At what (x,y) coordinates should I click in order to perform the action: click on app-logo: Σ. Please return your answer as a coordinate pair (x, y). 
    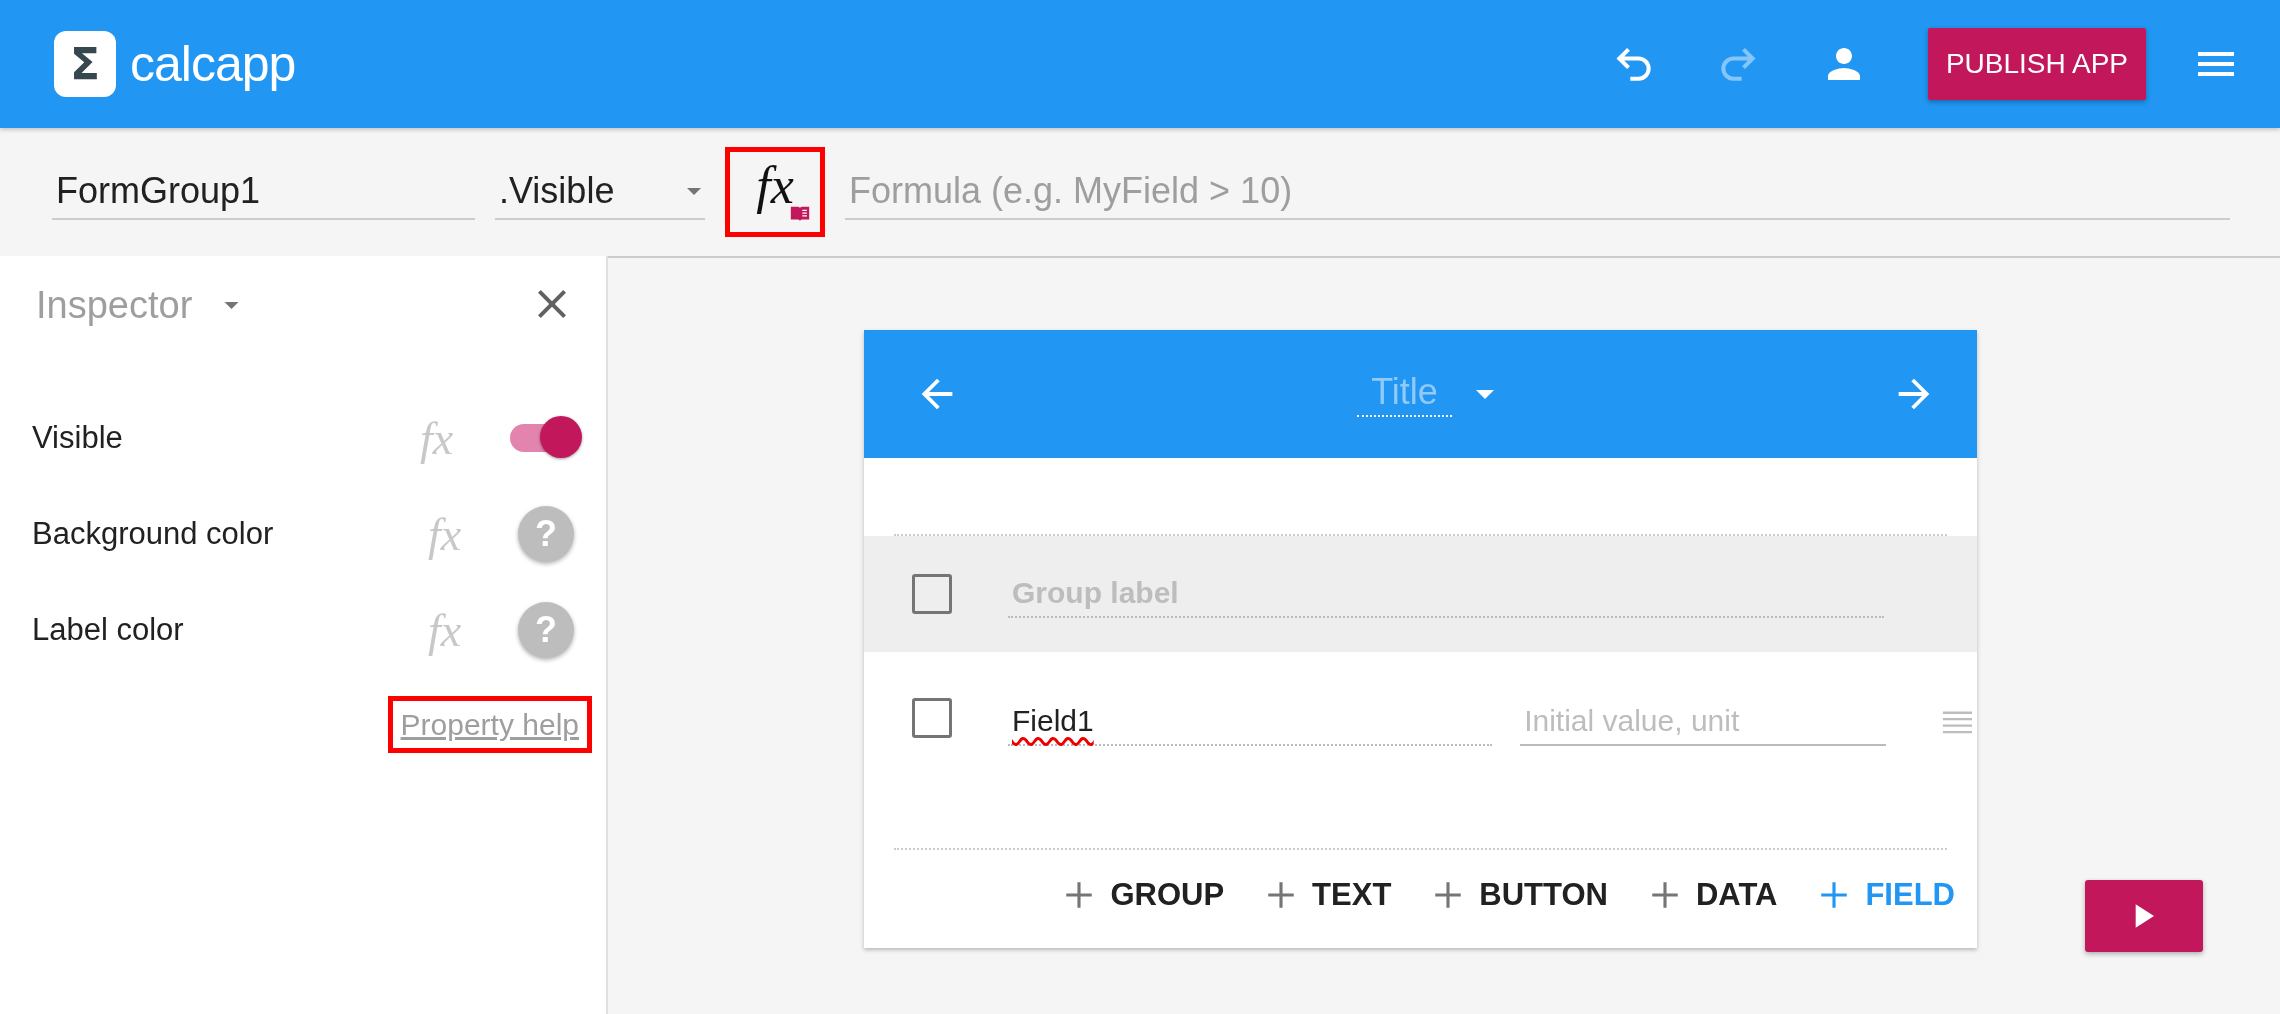
    Looking at the image, I should click on (85, 64).